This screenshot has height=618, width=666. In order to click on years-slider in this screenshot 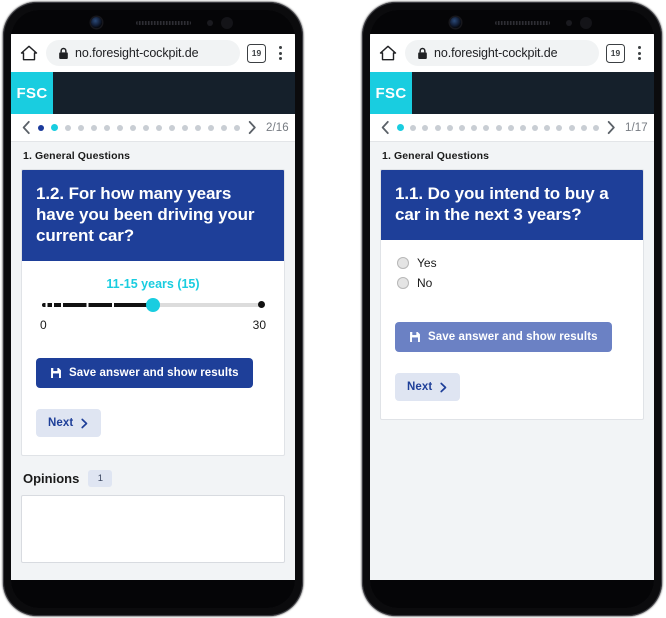, I will do `click(153, 305)`.